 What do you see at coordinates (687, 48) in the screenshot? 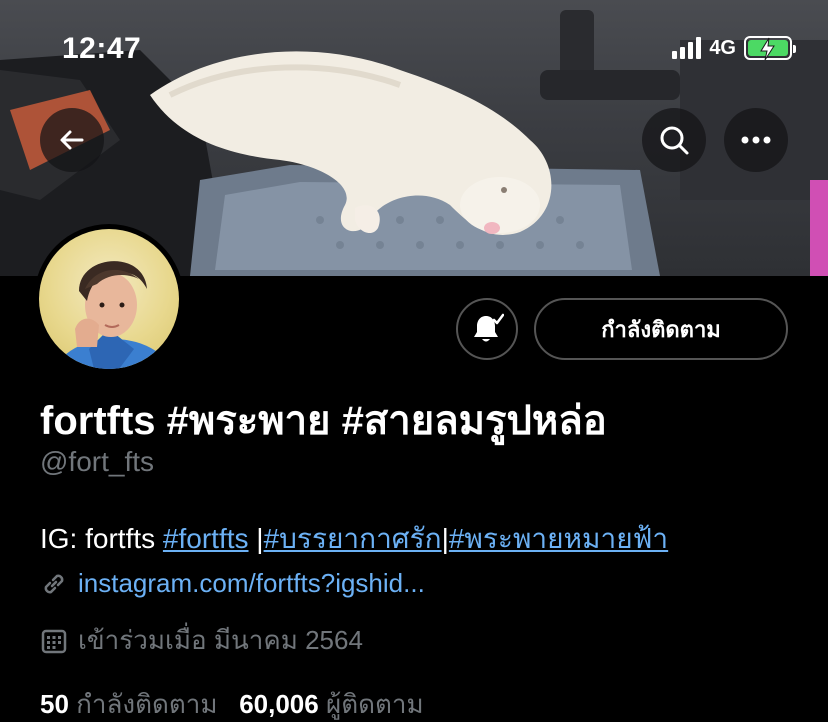
I see `signal-icon` at bounding box center [687, 48].